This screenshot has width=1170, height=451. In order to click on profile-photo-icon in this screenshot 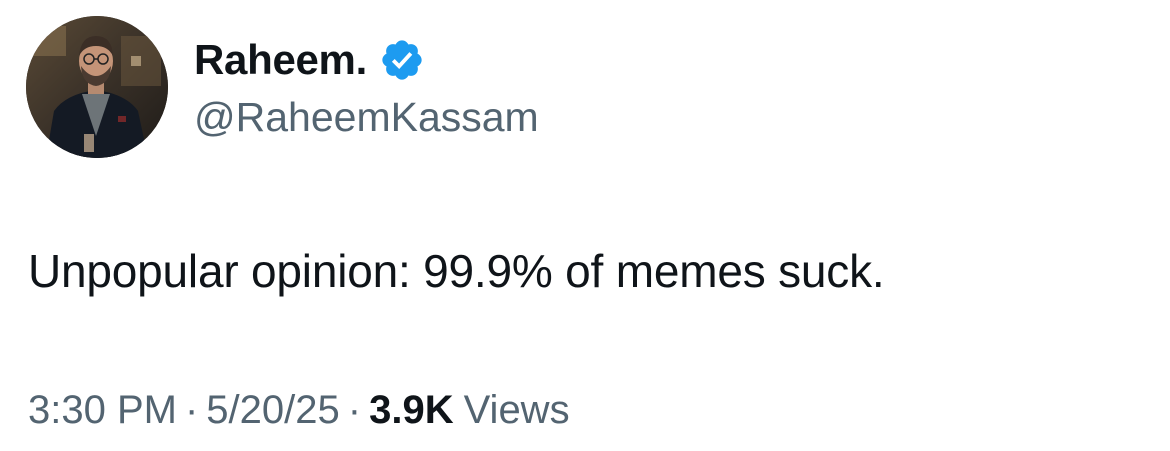, I will do `click(97, 87)`.